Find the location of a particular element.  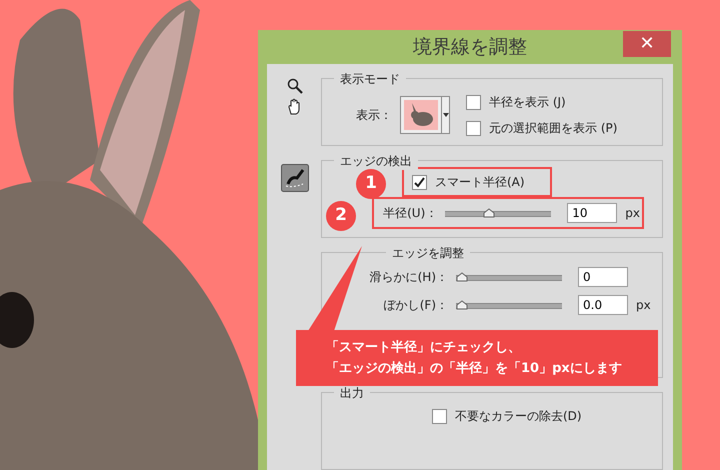

caret-icon is located at coordinates (445, 115).